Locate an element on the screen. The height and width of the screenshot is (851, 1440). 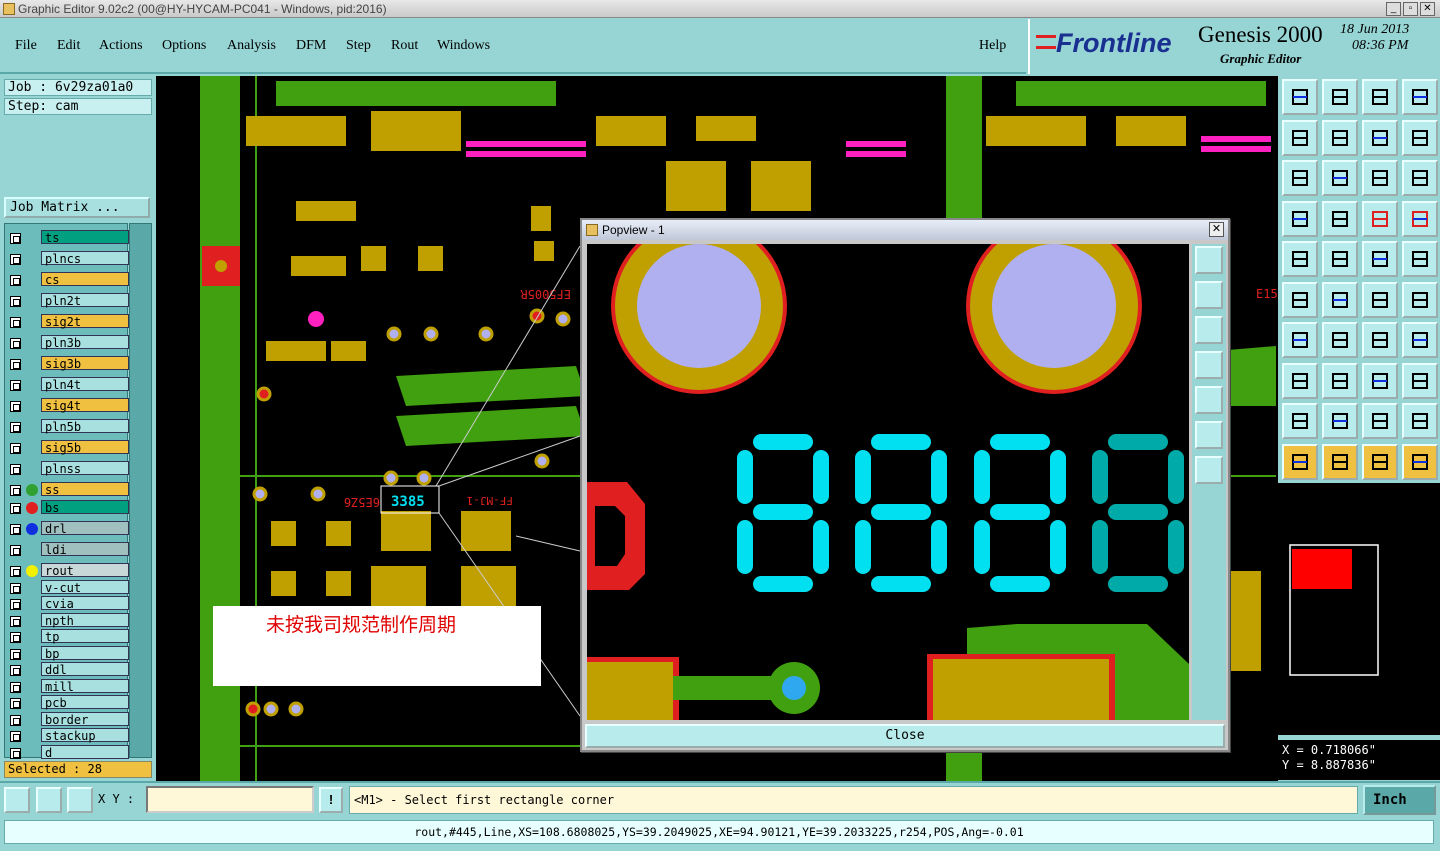
group-icon is located at coordinates (1420, 380).